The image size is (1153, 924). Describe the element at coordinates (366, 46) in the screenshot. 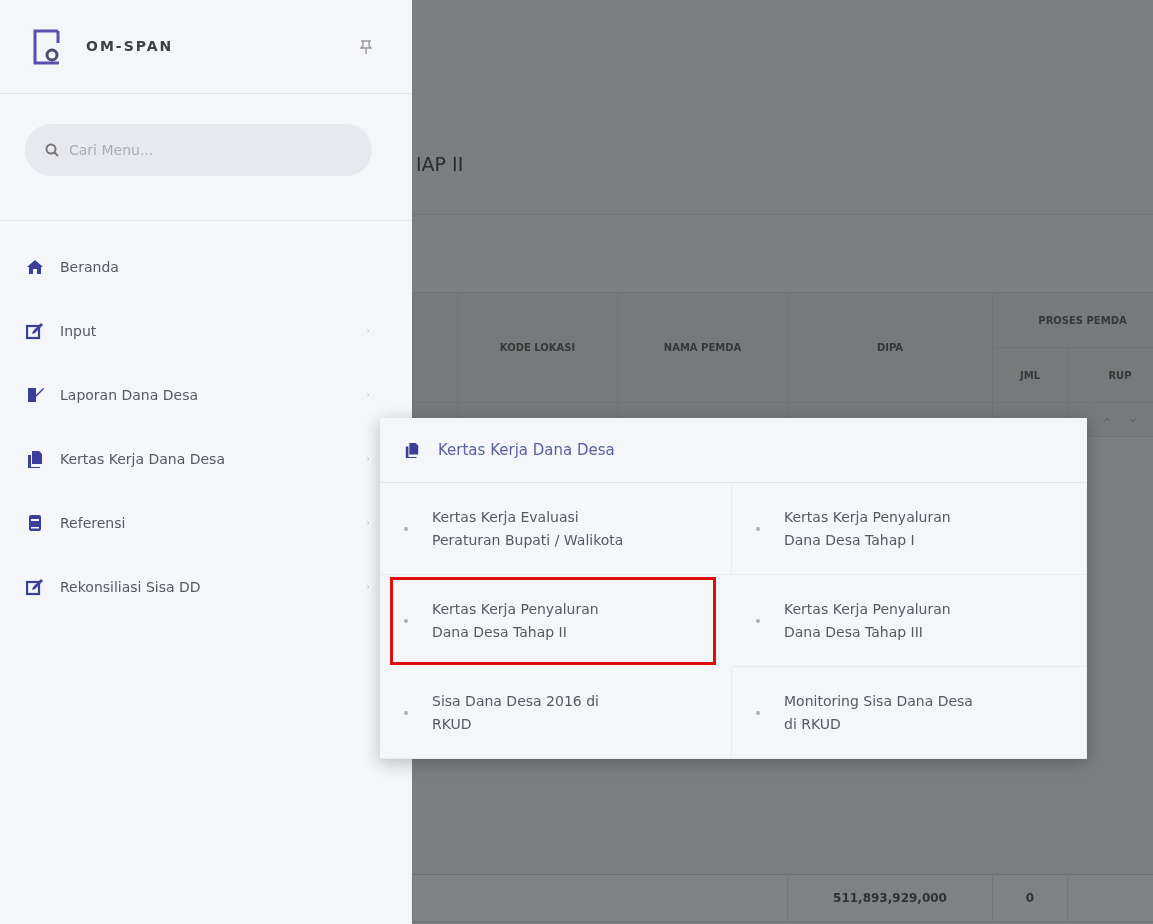

I see `pin-icon` at that location.